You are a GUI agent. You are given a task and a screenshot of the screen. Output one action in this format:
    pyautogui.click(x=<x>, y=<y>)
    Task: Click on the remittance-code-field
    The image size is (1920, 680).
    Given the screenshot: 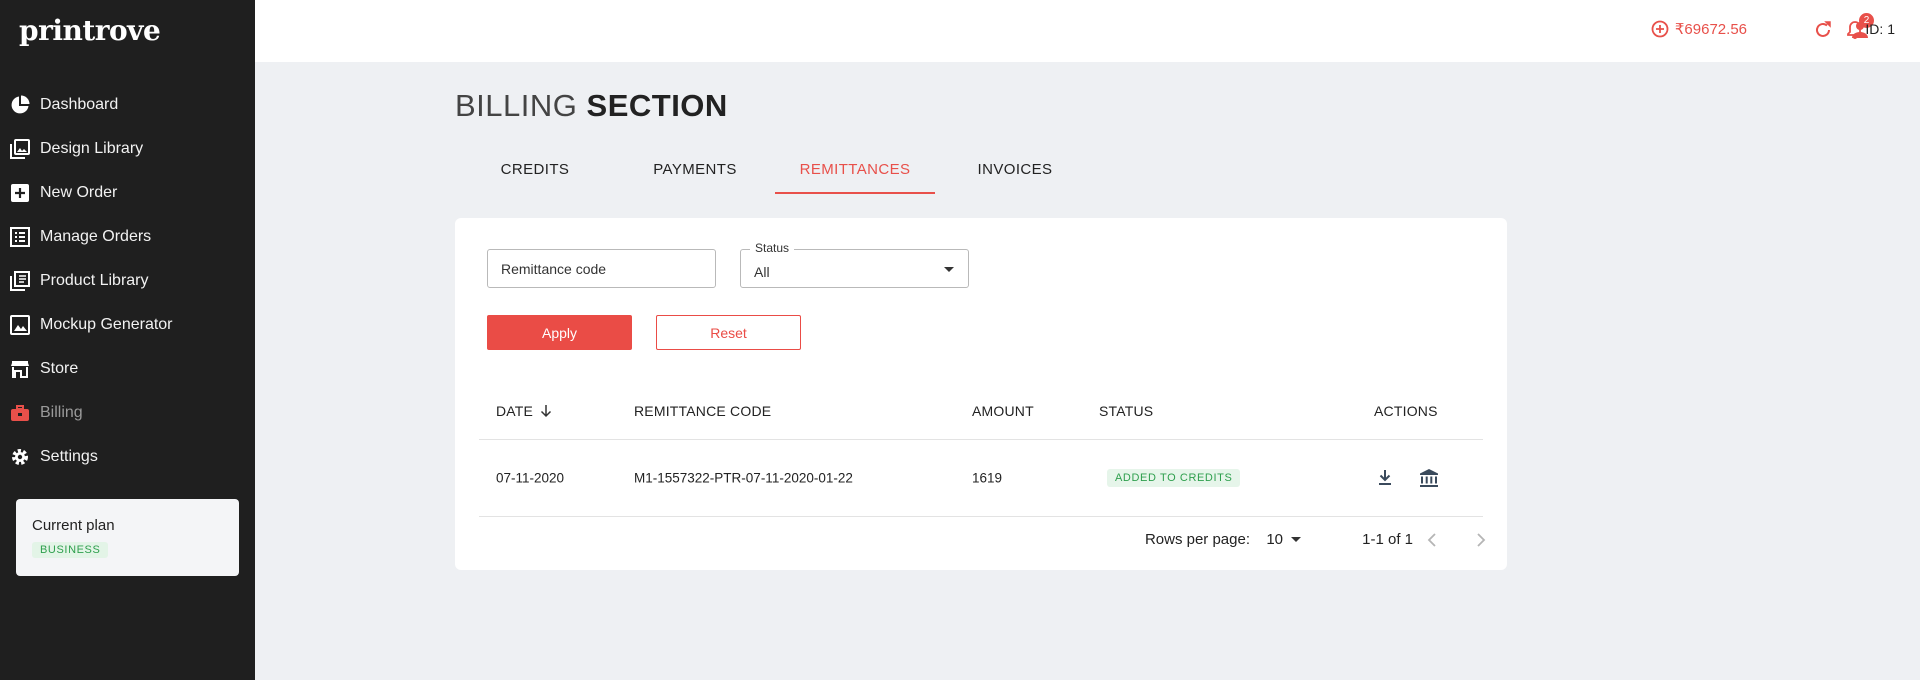 What is the action you would take?
    pyautogui.click(x=601, y=268)
    